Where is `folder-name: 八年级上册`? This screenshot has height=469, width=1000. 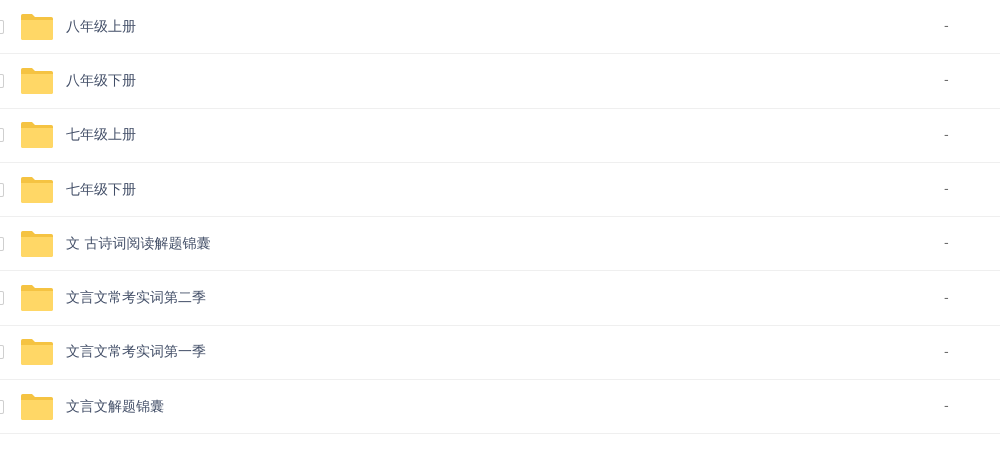
folder-name: 八年级上册 is located at coordinates (505, 27).